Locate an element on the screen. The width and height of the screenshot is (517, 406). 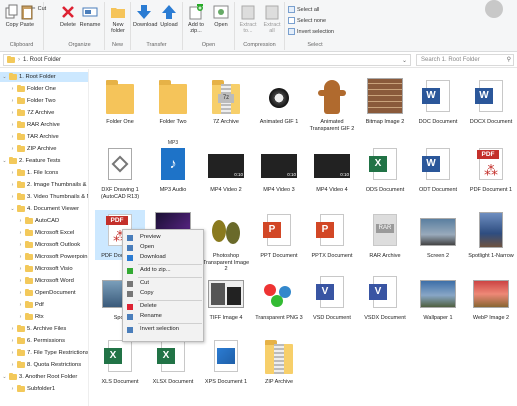
file-item: P PPTX Document is located at coordinates (332, 235).